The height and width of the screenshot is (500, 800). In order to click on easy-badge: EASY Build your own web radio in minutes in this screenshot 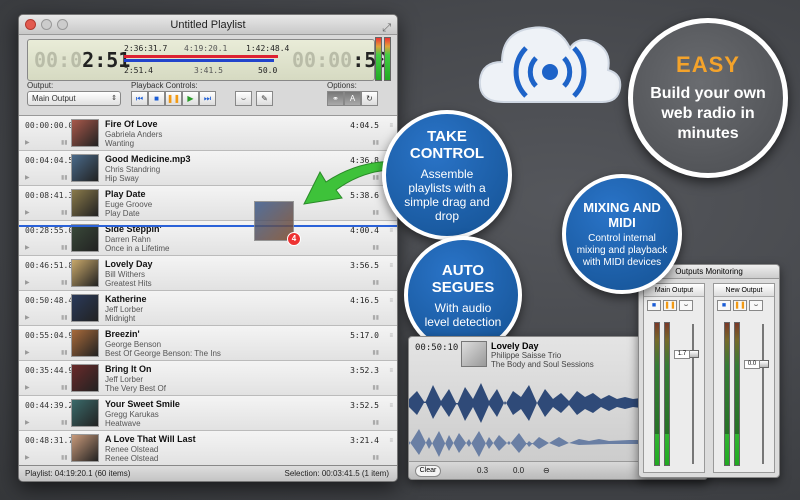, I will do `click(708, 98)`.